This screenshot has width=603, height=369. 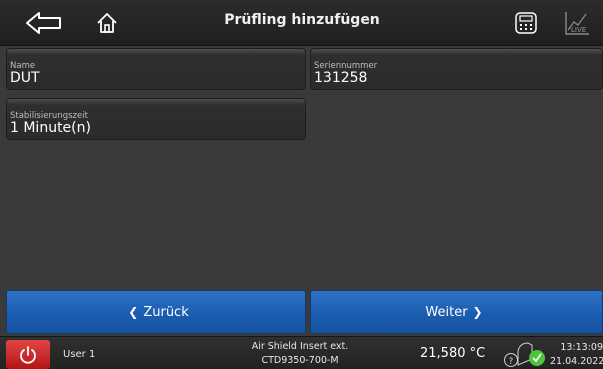 I want to click on back-arrow-icon, so click(x=43, y=23).